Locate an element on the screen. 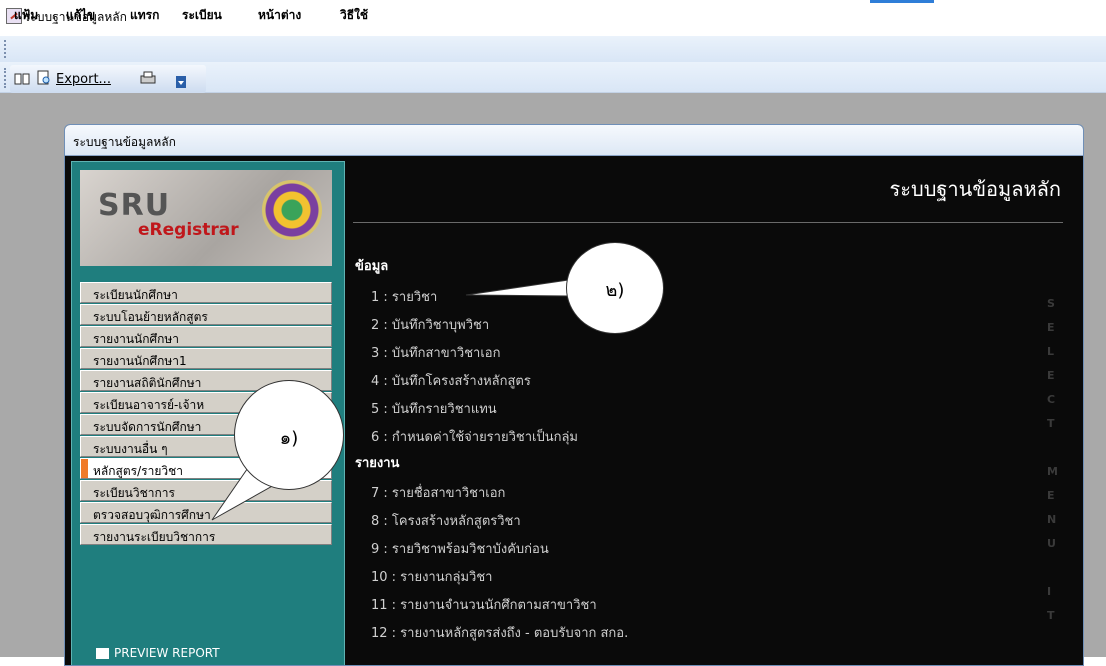 Image resolution: width=1106 pixels, height=666 pixels. preview-report-checkbox is located at coordinates (102, 653).